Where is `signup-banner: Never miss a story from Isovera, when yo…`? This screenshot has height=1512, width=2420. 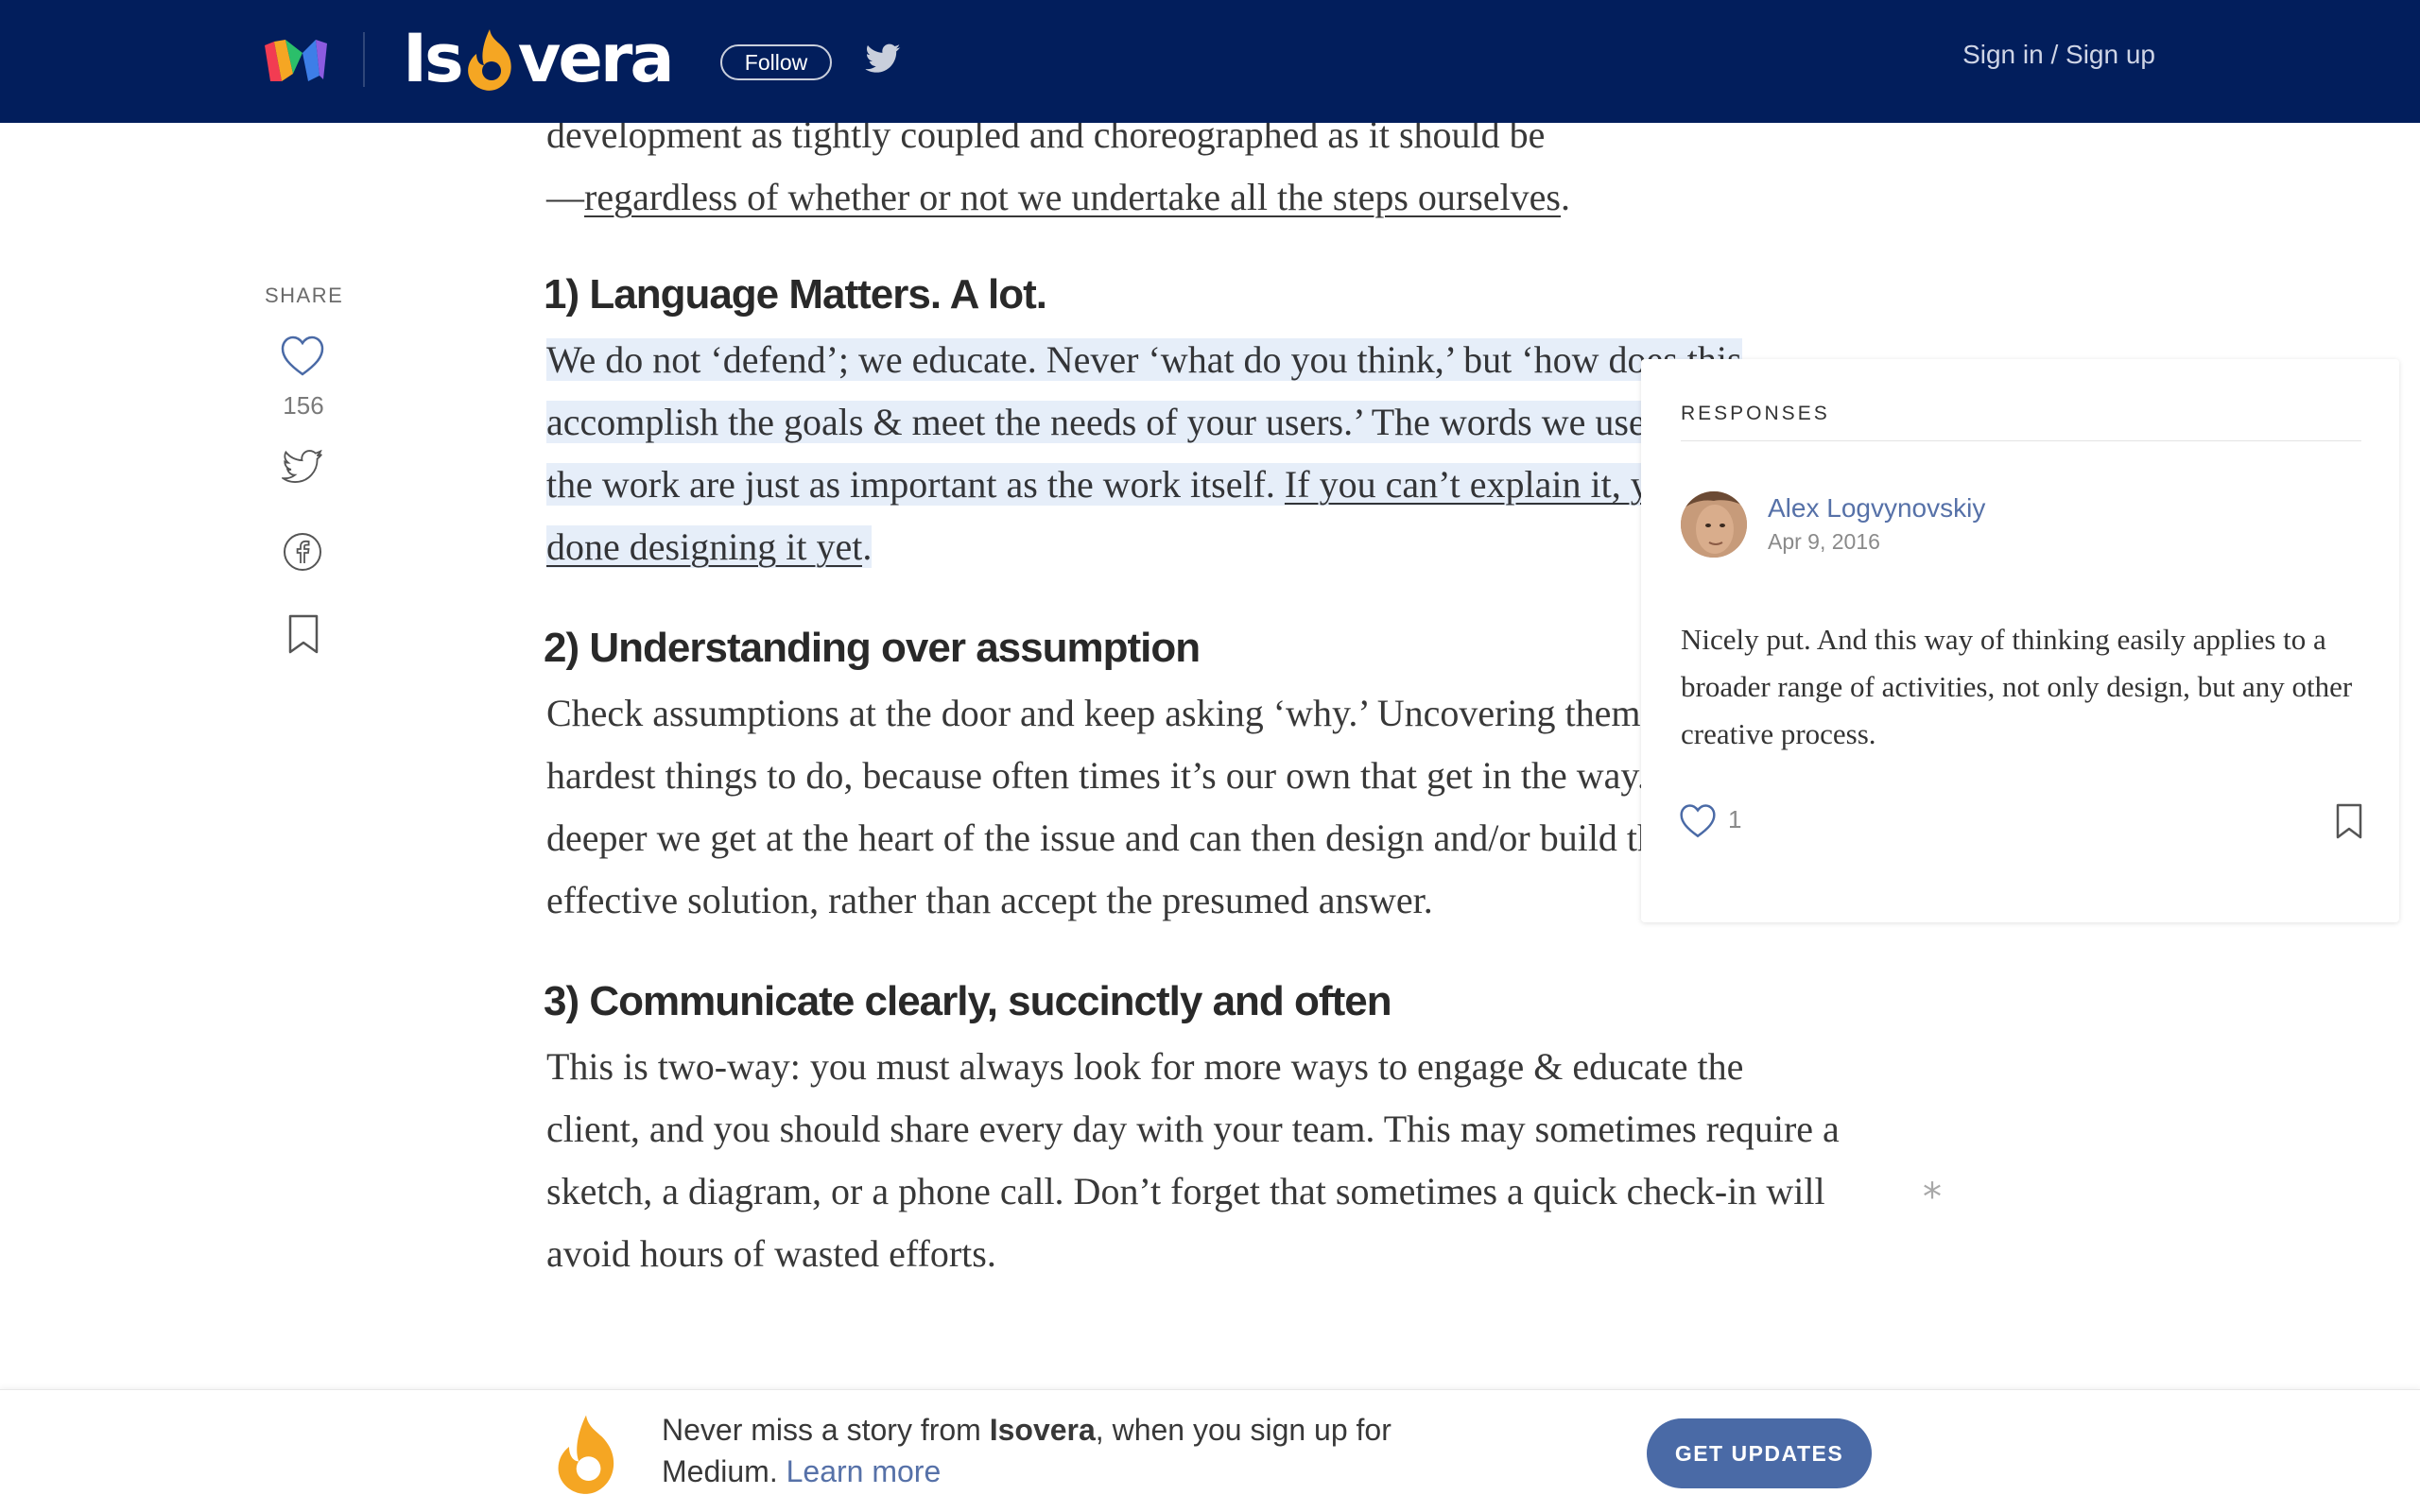 signup-banner: Never miss a story from Isovera, when yo… is located at coordinates (1210, 1450).